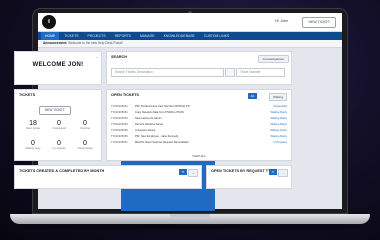 The width and height of the screenshot is (380, 240). I want to click on search-type-select, so click(230, 72).